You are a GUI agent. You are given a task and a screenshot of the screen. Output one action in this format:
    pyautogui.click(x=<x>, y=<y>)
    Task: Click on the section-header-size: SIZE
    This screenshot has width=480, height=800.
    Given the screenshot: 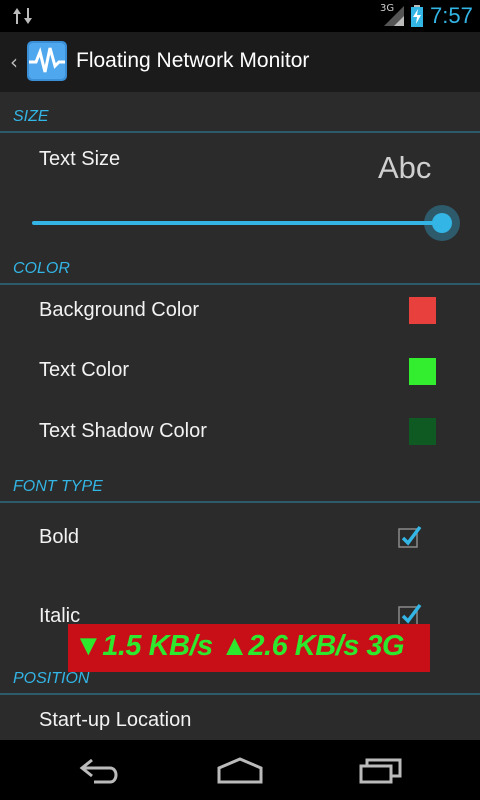 What is the action you would take?
    pyautogui.click(x=31, y=116)
    